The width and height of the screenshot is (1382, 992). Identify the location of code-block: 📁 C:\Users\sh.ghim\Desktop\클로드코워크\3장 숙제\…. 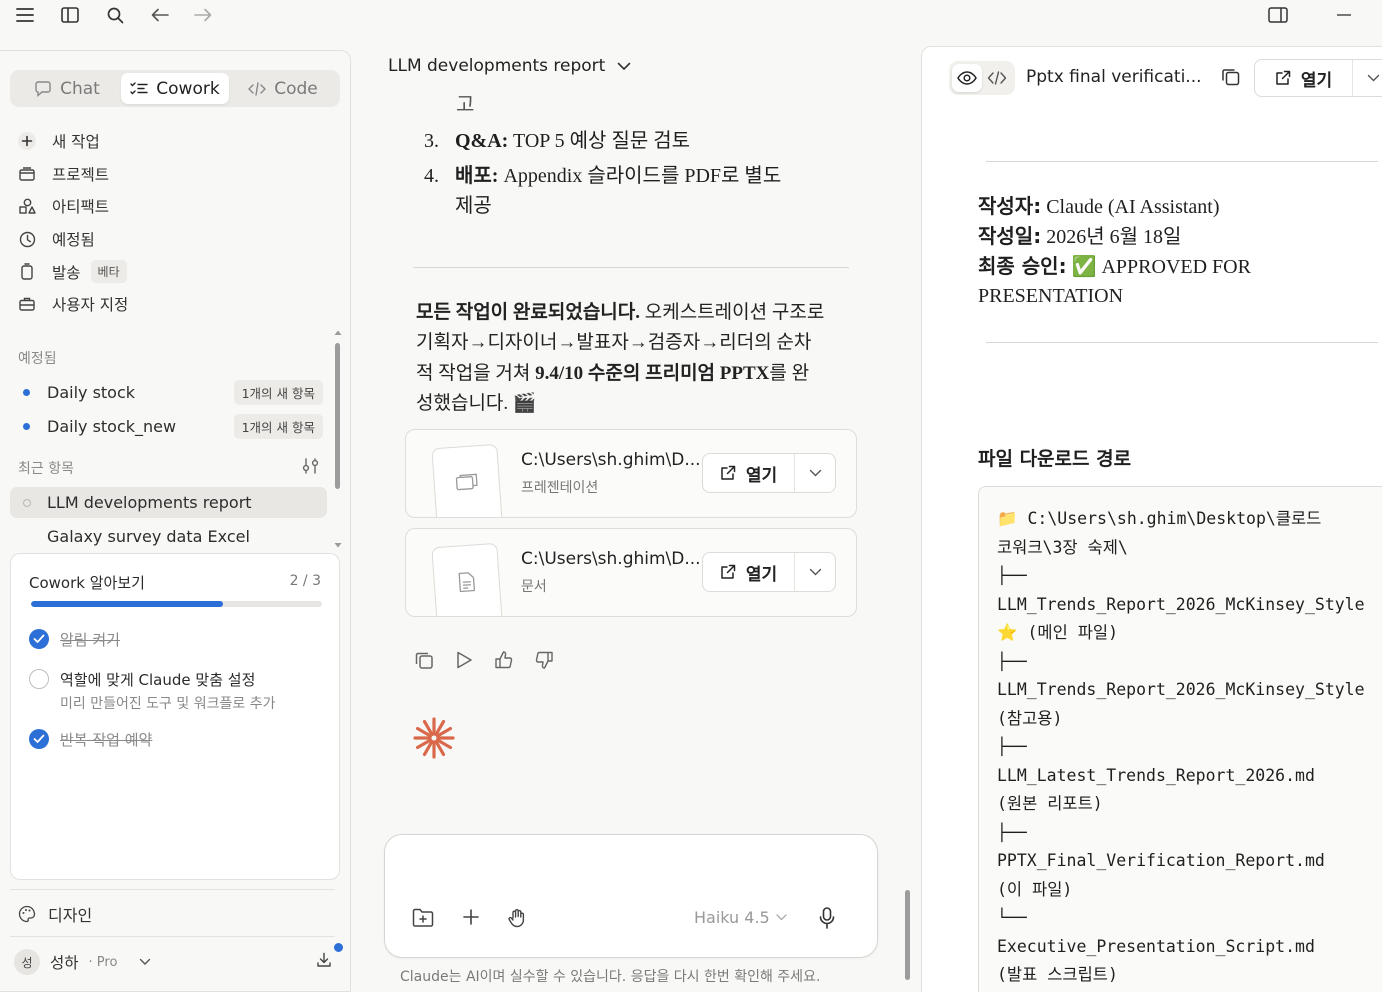
(1180, 739).